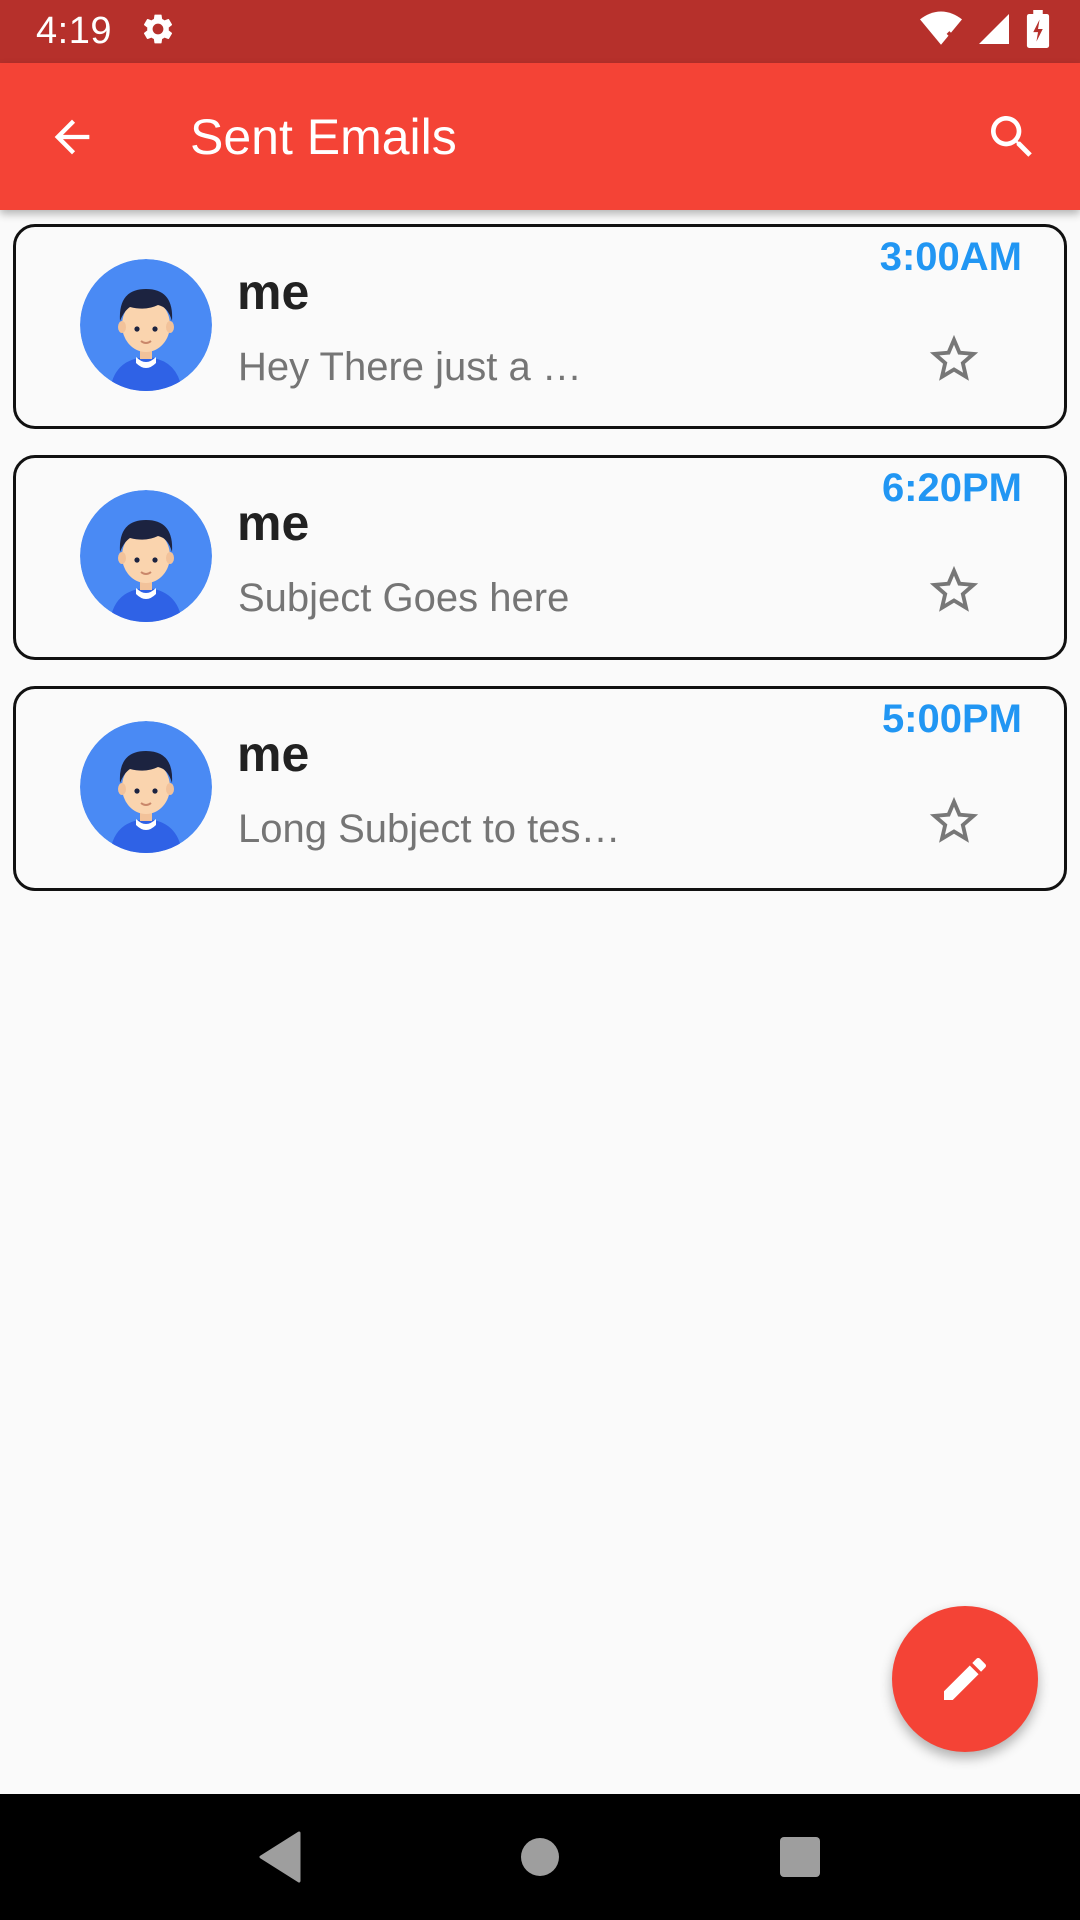 The width and height of the screenshot is (1080, 1920). I want to click on app-bar: Sent Emails, so click(540, 136).